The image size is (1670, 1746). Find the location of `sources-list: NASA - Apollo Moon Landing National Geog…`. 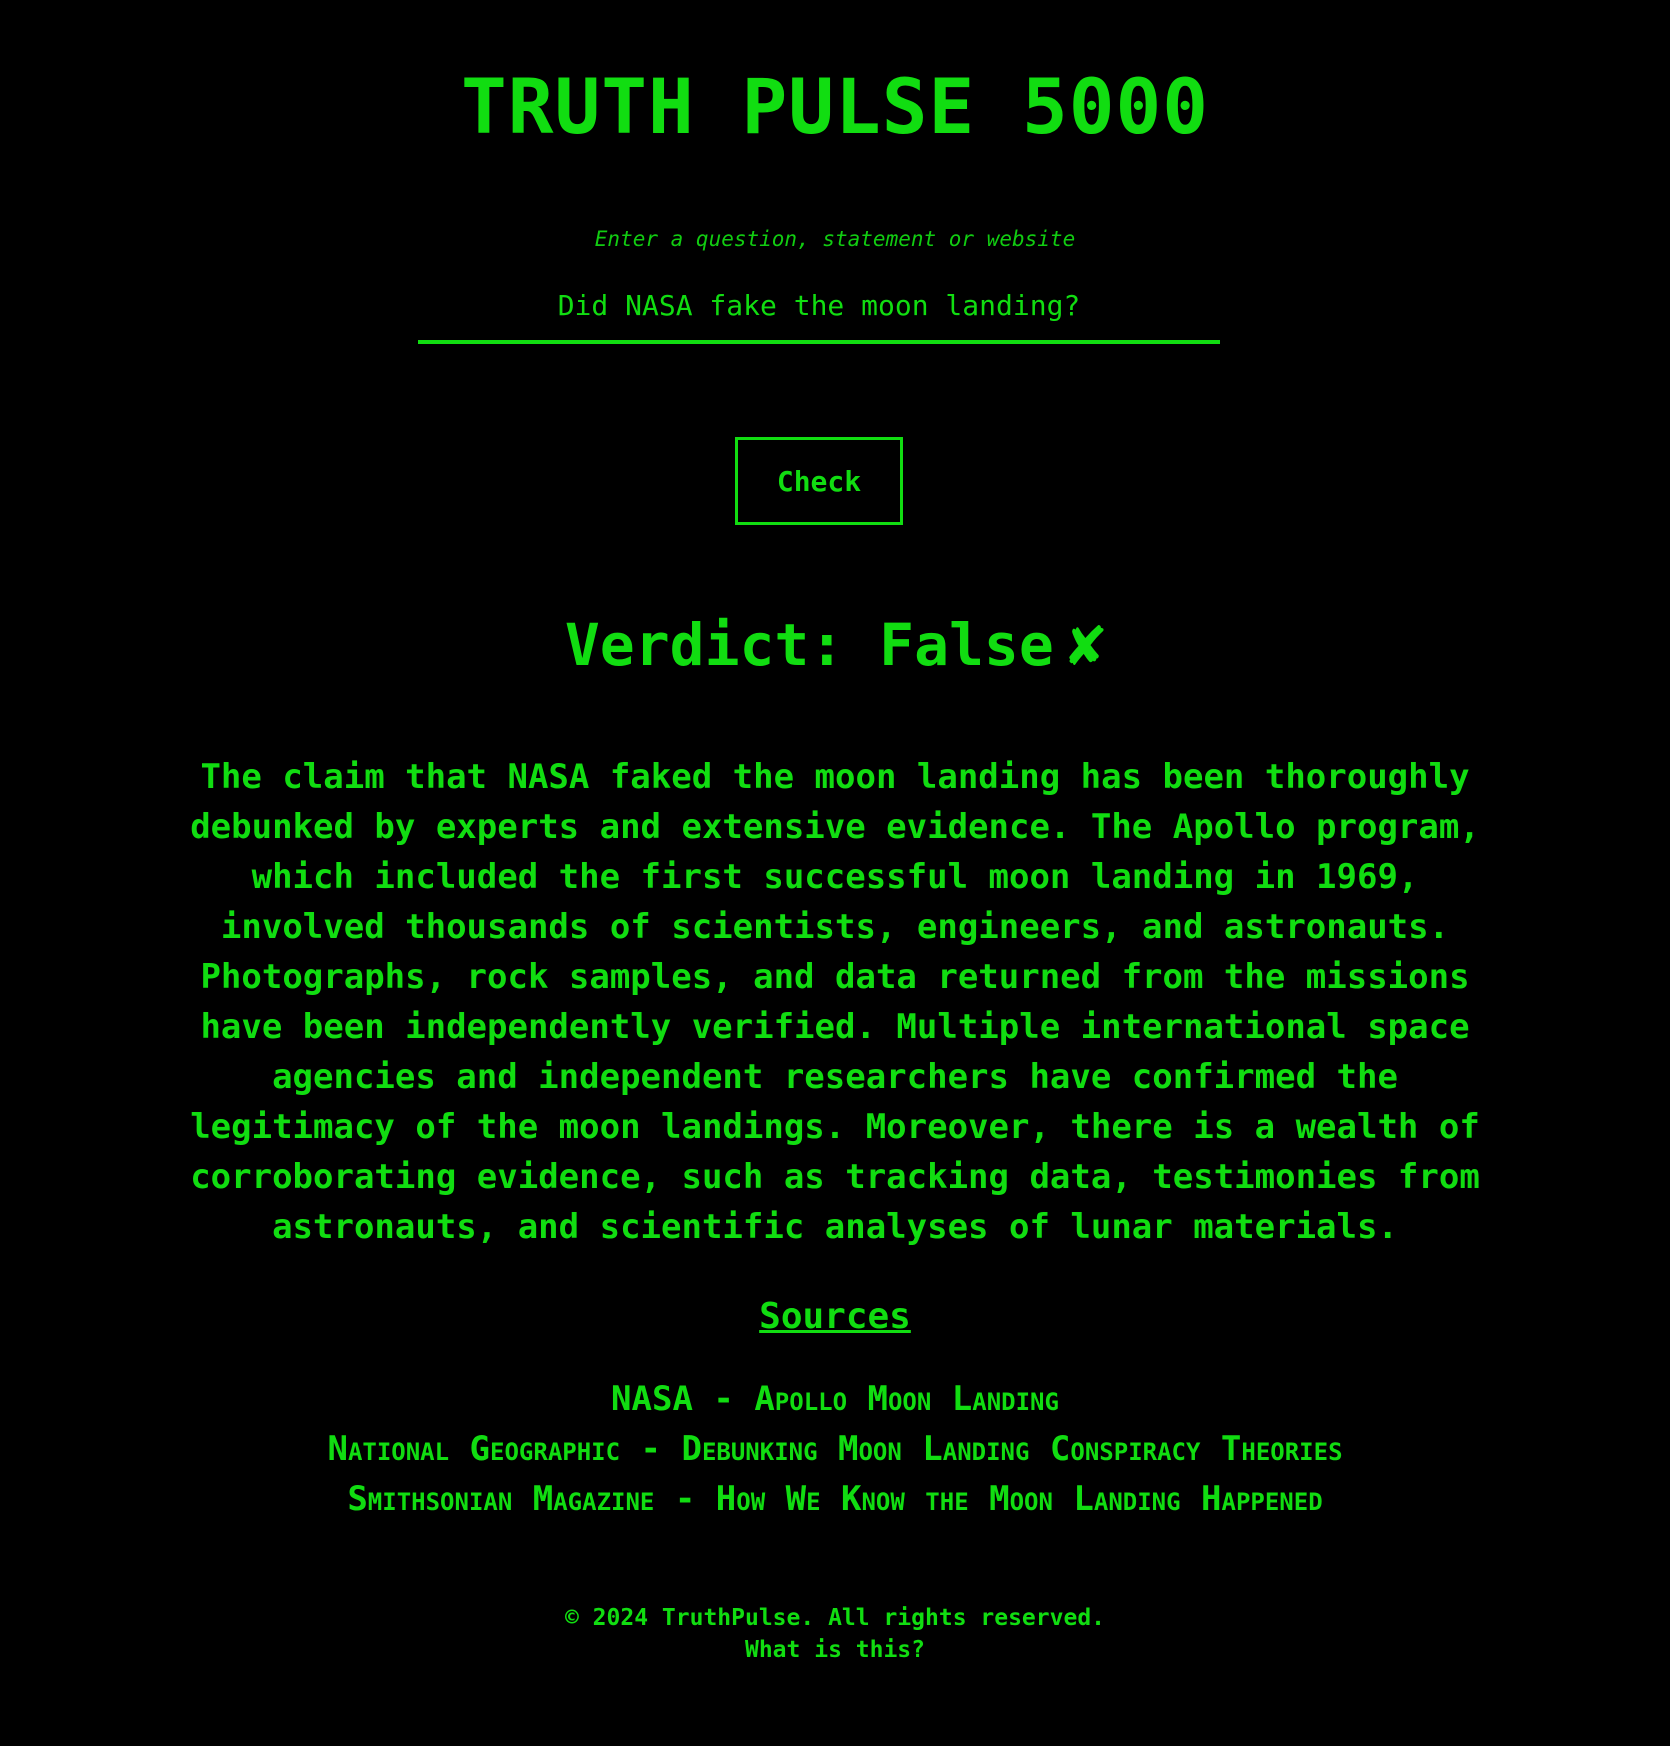

sources-list: NASA - Apollo Moon Landing National Geog… is located at coordinates (835, 1449).